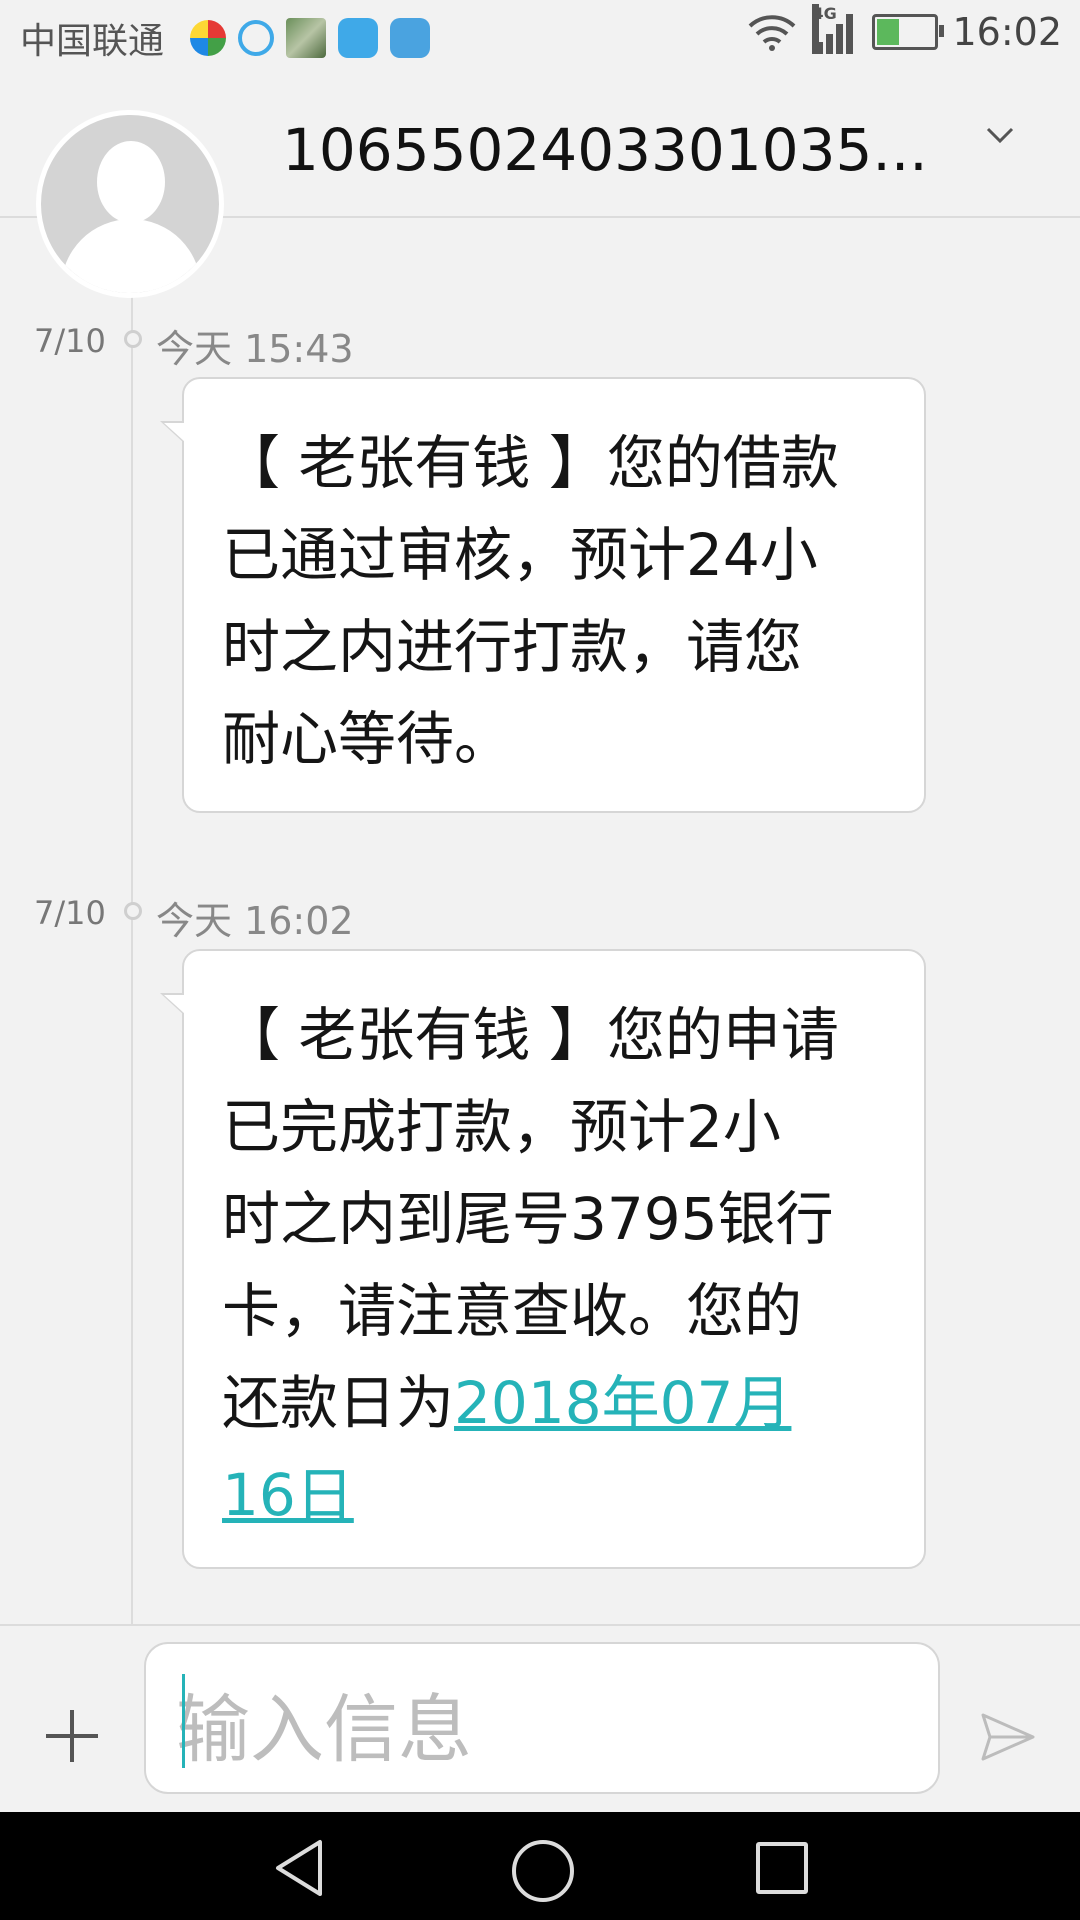 This screenshot has height=1920, width=1080. What do you see at coordinates (256, 38) in the screenshot?
I see `browser-notification-icon` at bounding box center [256, 38].